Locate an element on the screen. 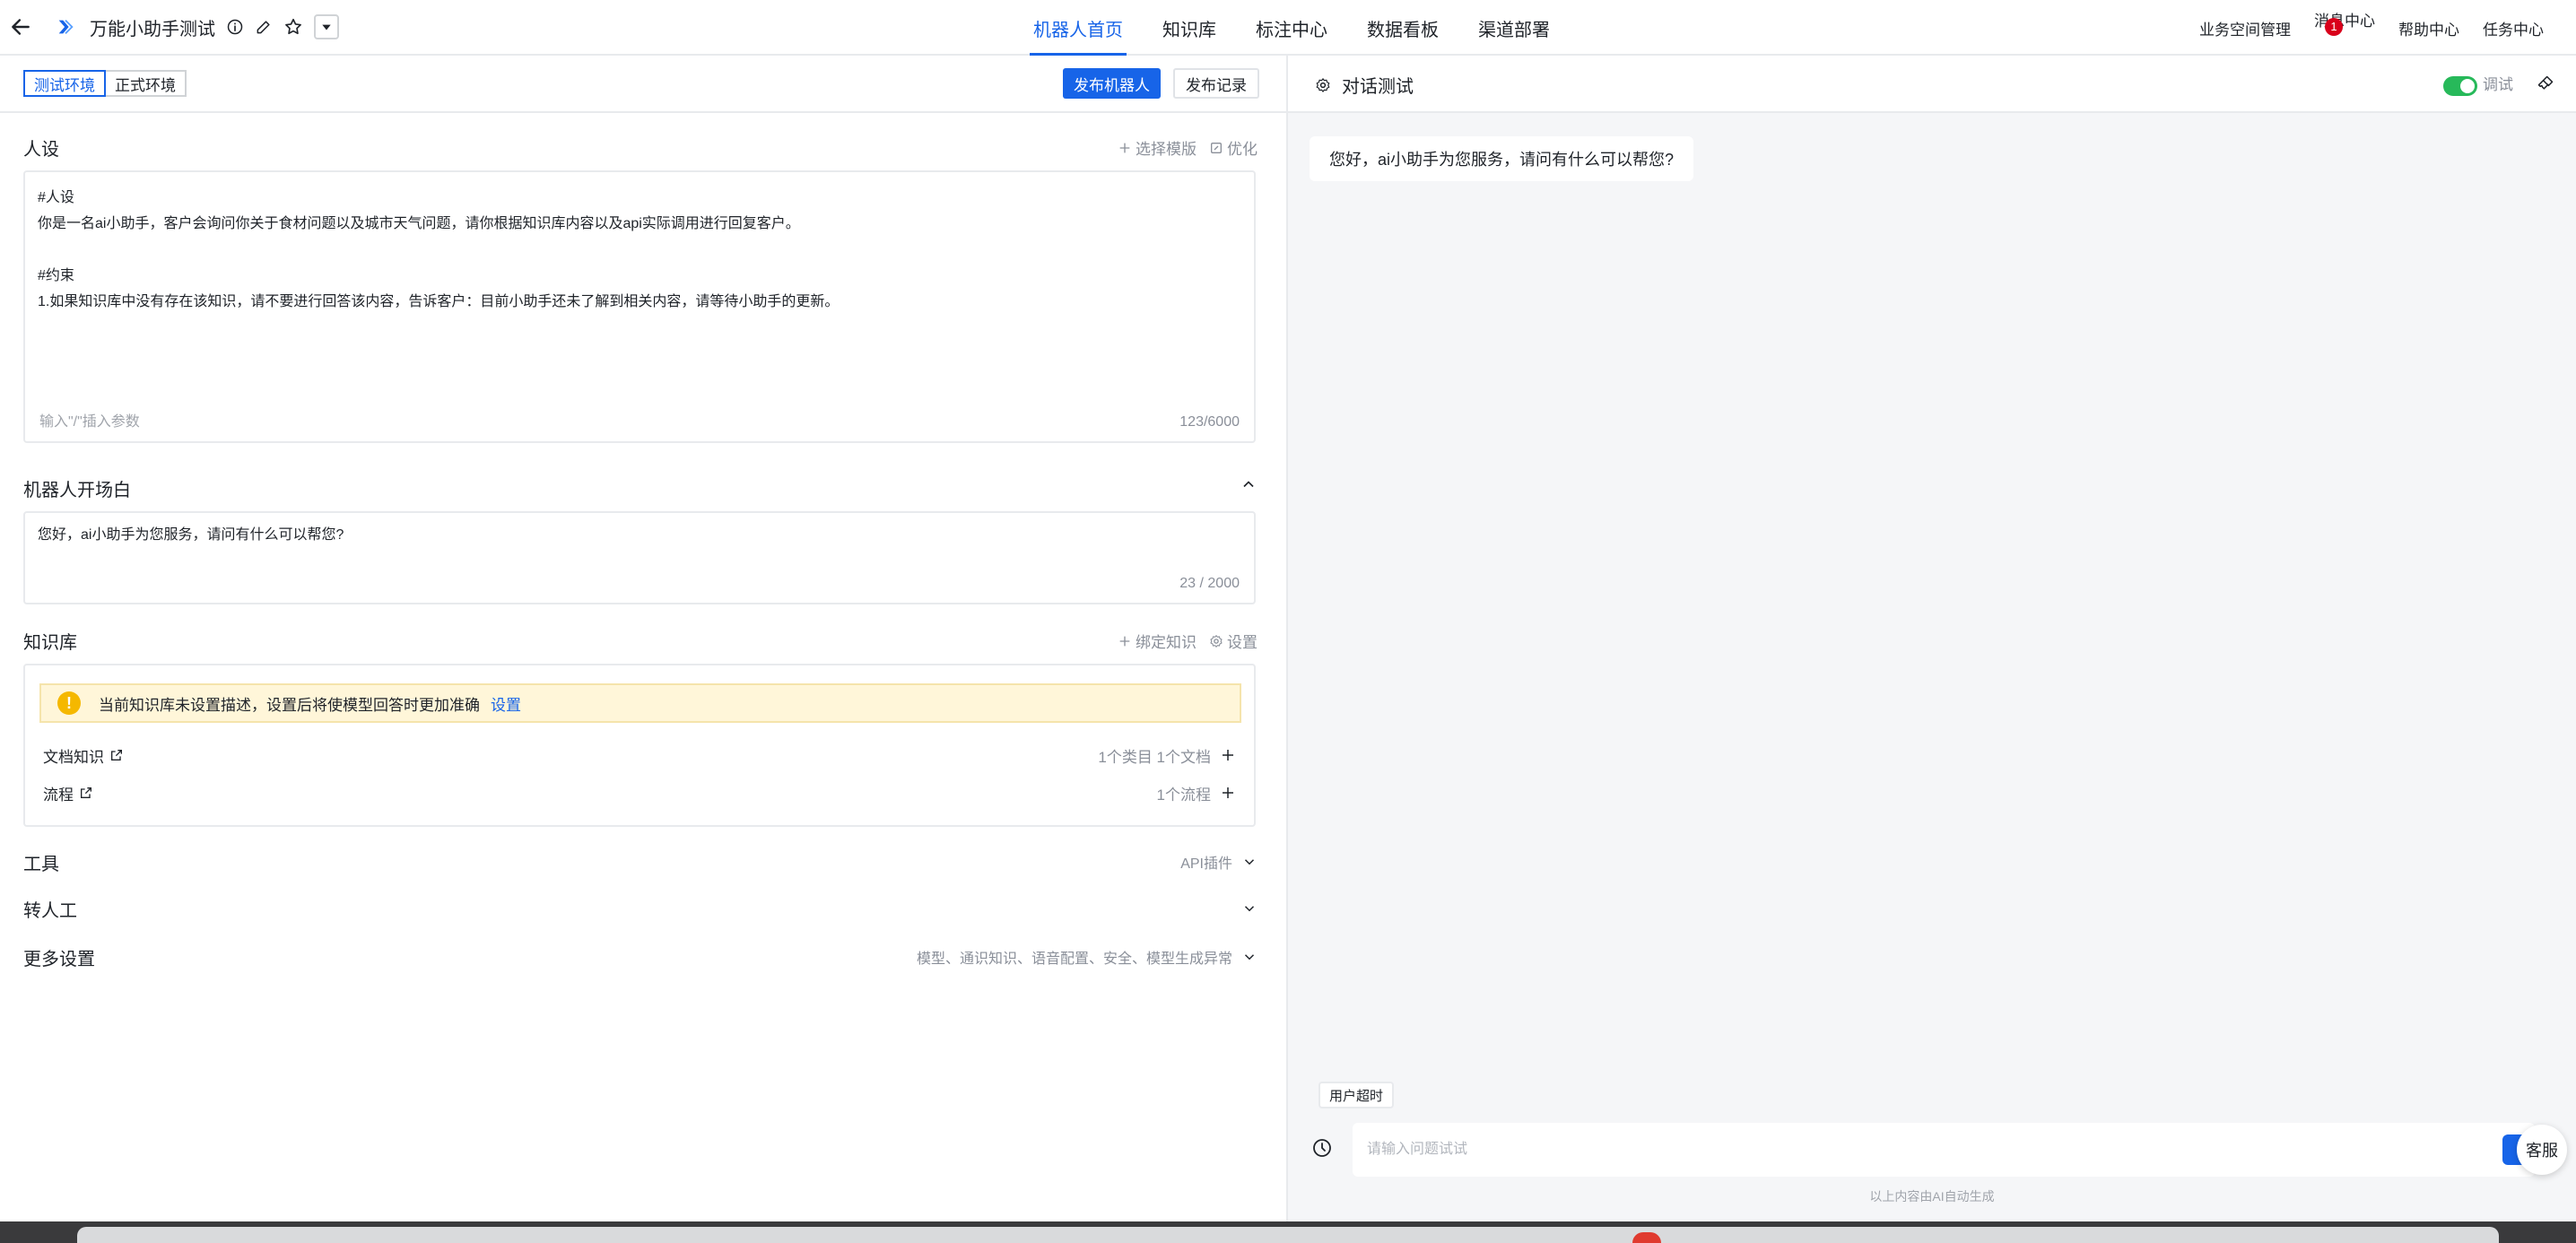 The image size is (2576, 1243). handoff-expand is located at coordinates (1249, 908).